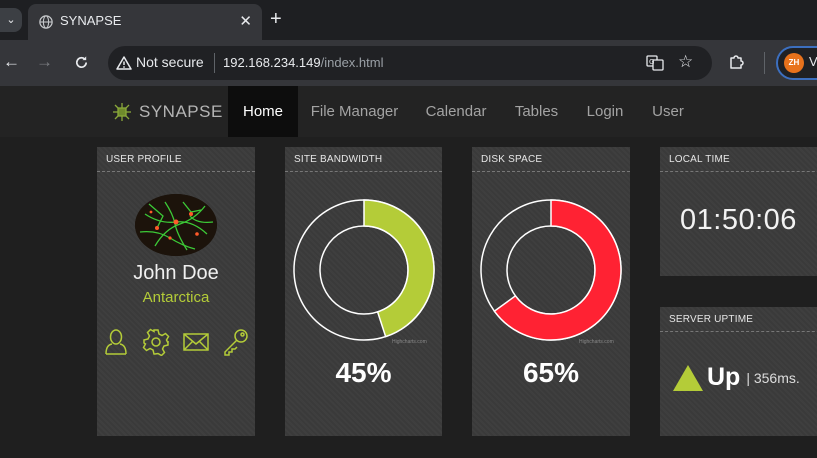  I want to click on neuron-image, so click(176, 225).